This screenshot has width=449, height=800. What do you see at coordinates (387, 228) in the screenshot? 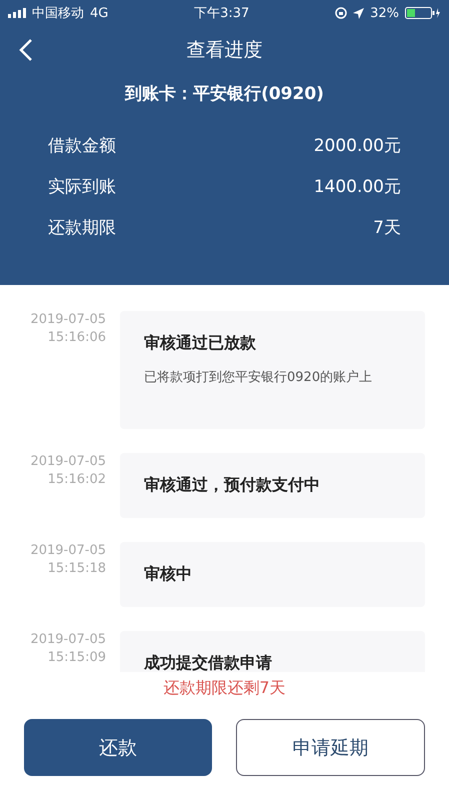
I see `summary-value: 7天` at bounding box center [387, 228].